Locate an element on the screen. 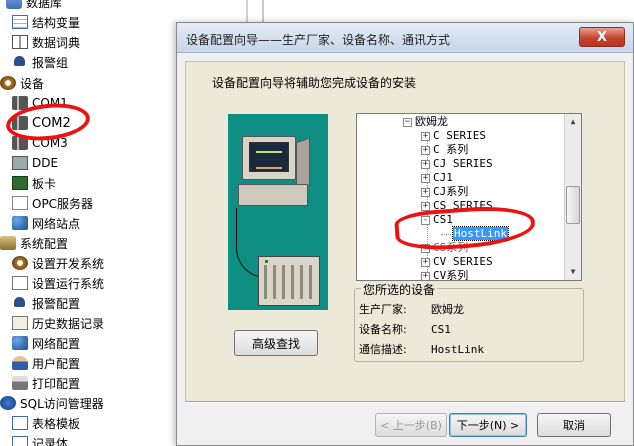  collapse-icon: - is located at coordinates (425, 220).